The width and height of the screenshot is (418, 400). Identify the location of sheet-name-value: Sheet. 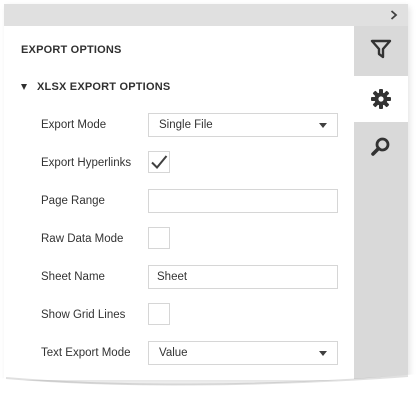
(172, 277).